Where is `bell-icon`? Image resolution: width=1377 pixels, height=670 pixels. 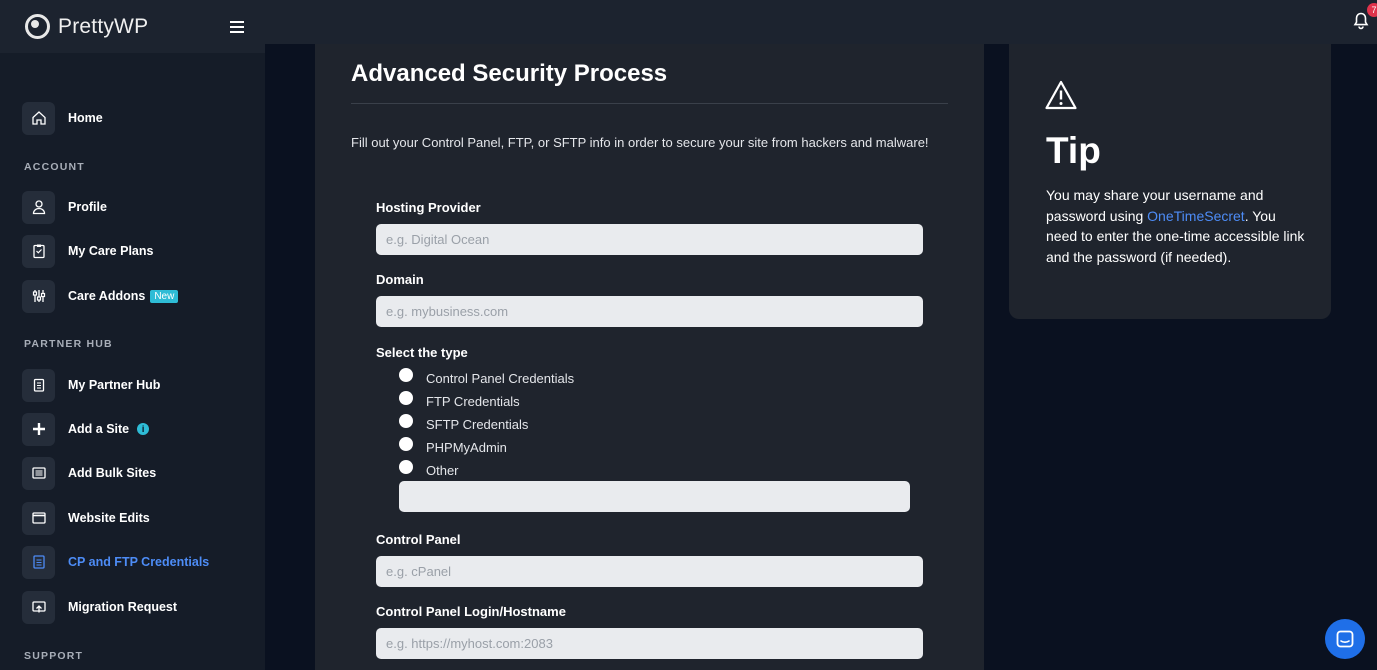 bell-icon is located at coordinates (1361, 21).